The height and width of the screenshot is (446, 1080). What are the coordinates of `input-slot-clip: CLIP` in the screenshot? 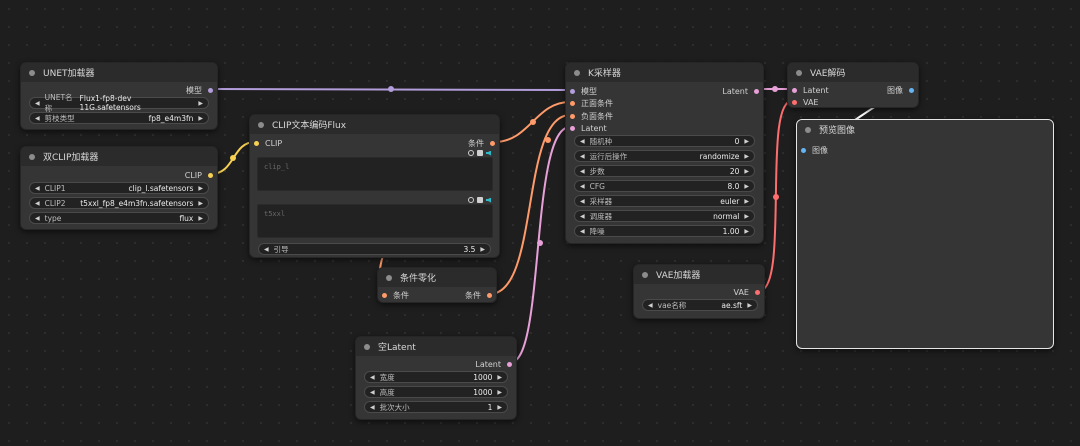 It's located at (268, 143).